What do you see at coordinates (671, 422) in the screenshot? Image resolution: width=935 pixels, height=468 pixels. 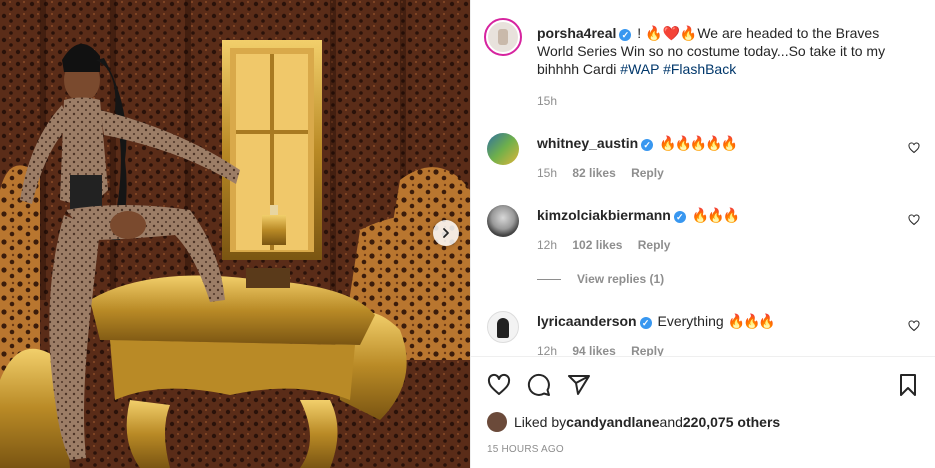 I see `likes-middle: and` at bounding box center [671, 422].